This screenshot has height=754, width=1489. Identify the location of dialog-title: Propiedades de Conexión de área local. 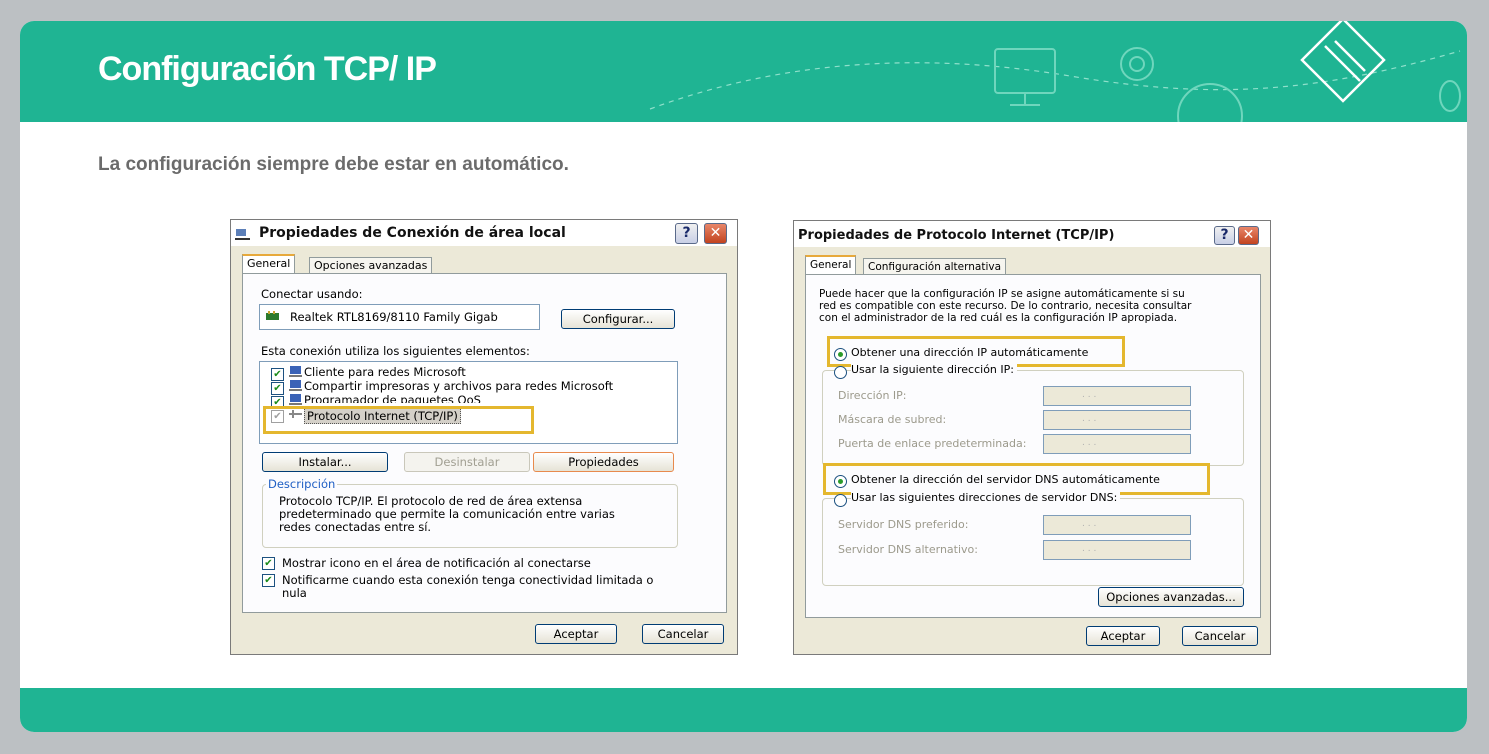
(412, 233).